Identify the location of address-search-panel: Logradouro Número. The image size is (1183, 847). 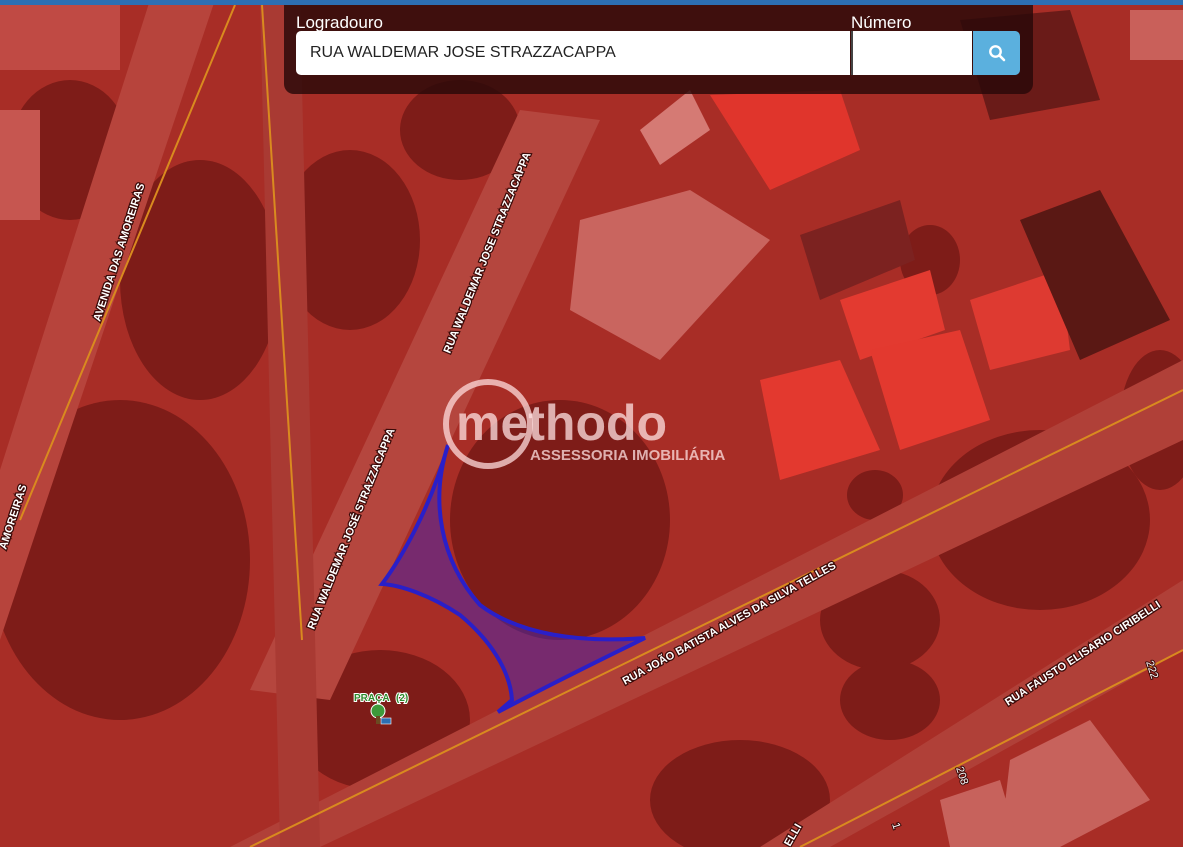
(658, 49).